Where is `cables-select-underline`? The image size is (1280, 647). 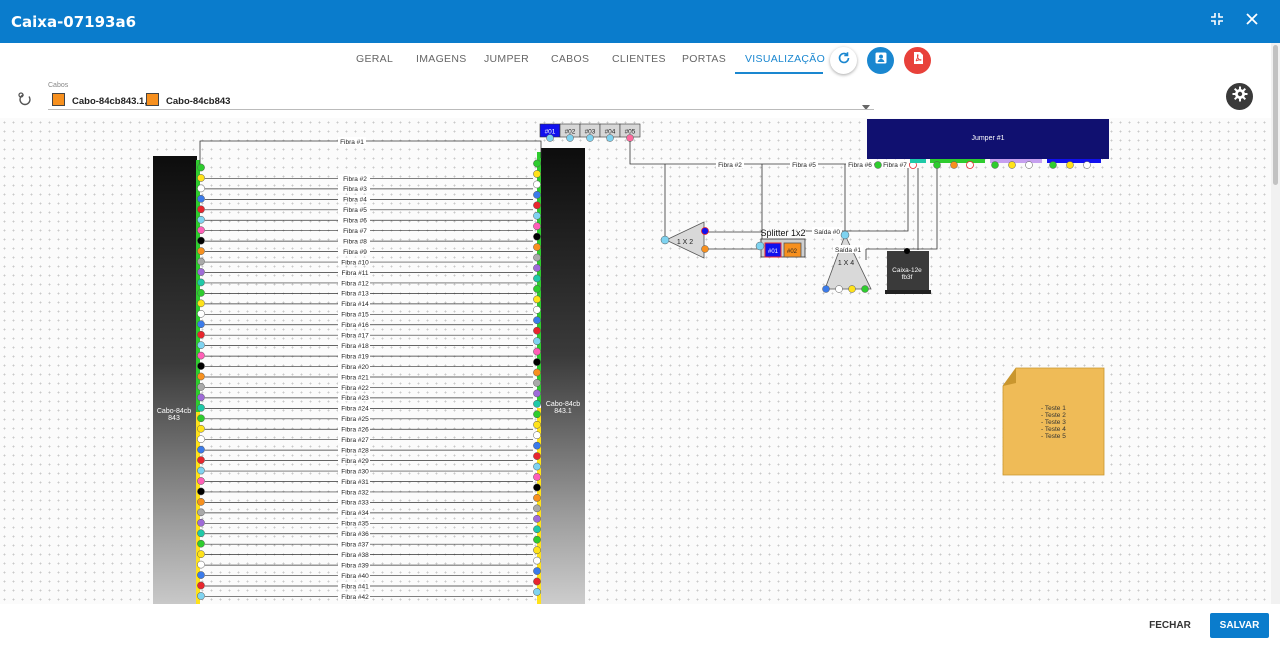
cables-select-underline is located at coordinates (461, 109).